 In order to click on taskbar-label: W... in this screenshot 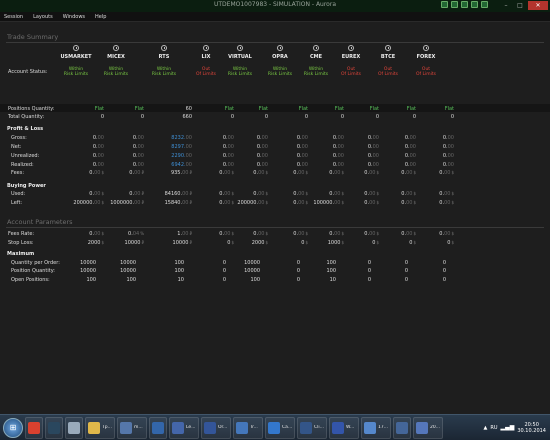, I will do `click(350, 427)`.